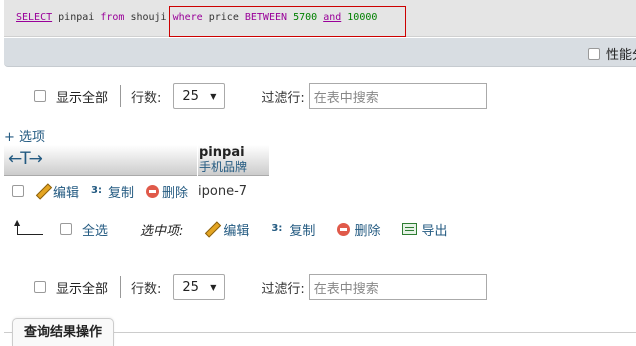 This screenshot has width=636, height=346. What do you see at coordinates (29, 227) in the screenshot?
I see `arrow-up-left-icon: ▲` at bounding box center [29, 227].